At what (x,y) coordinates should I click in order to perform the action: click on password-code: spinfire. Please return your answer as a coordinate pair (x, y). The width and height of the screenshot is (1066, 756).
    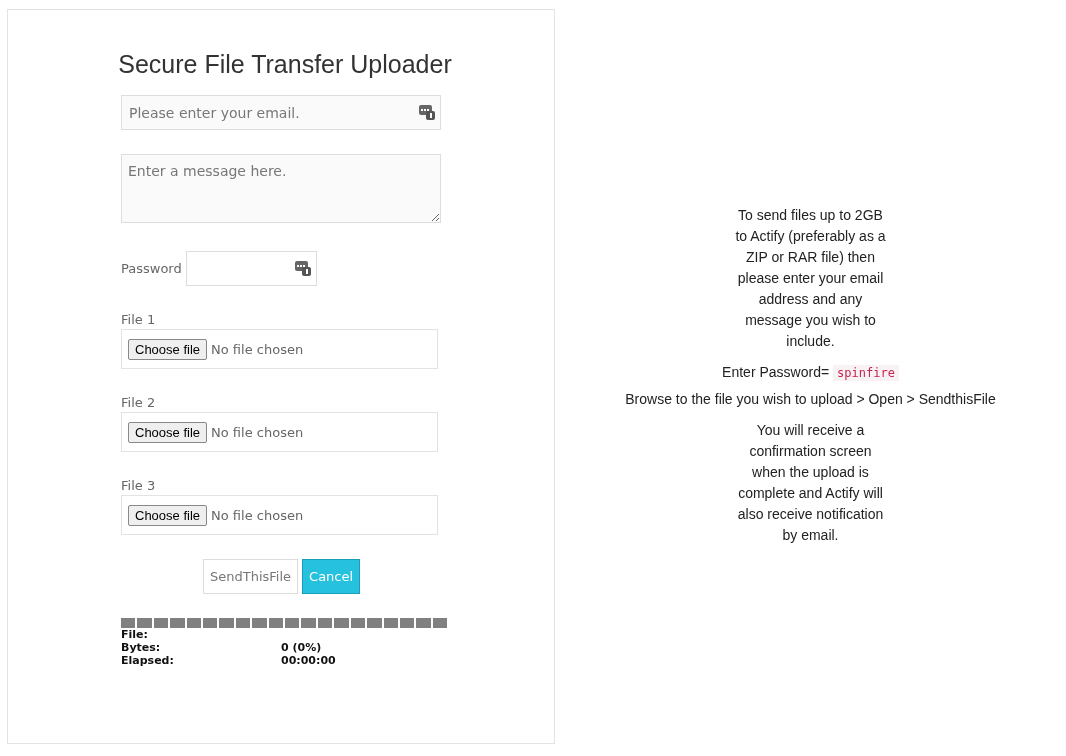
    Looking at the image, I should click on (866, 372).